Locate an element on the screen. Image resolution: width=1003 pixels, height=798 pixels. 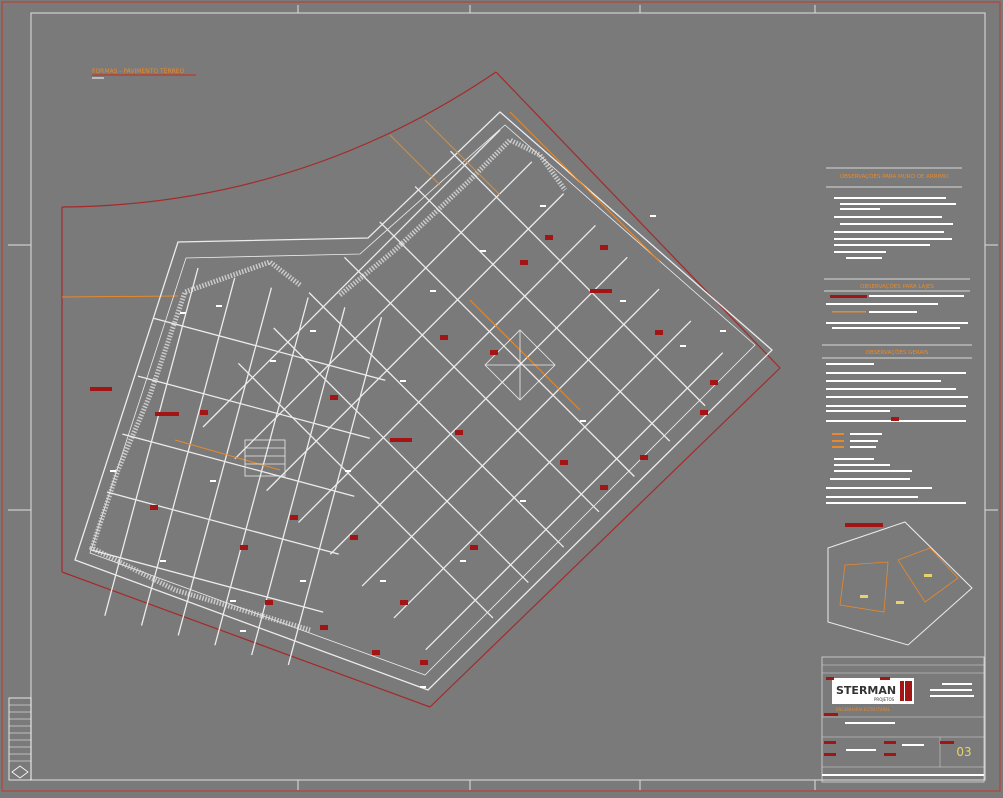
grid-left is located at coordinates (238, 466).